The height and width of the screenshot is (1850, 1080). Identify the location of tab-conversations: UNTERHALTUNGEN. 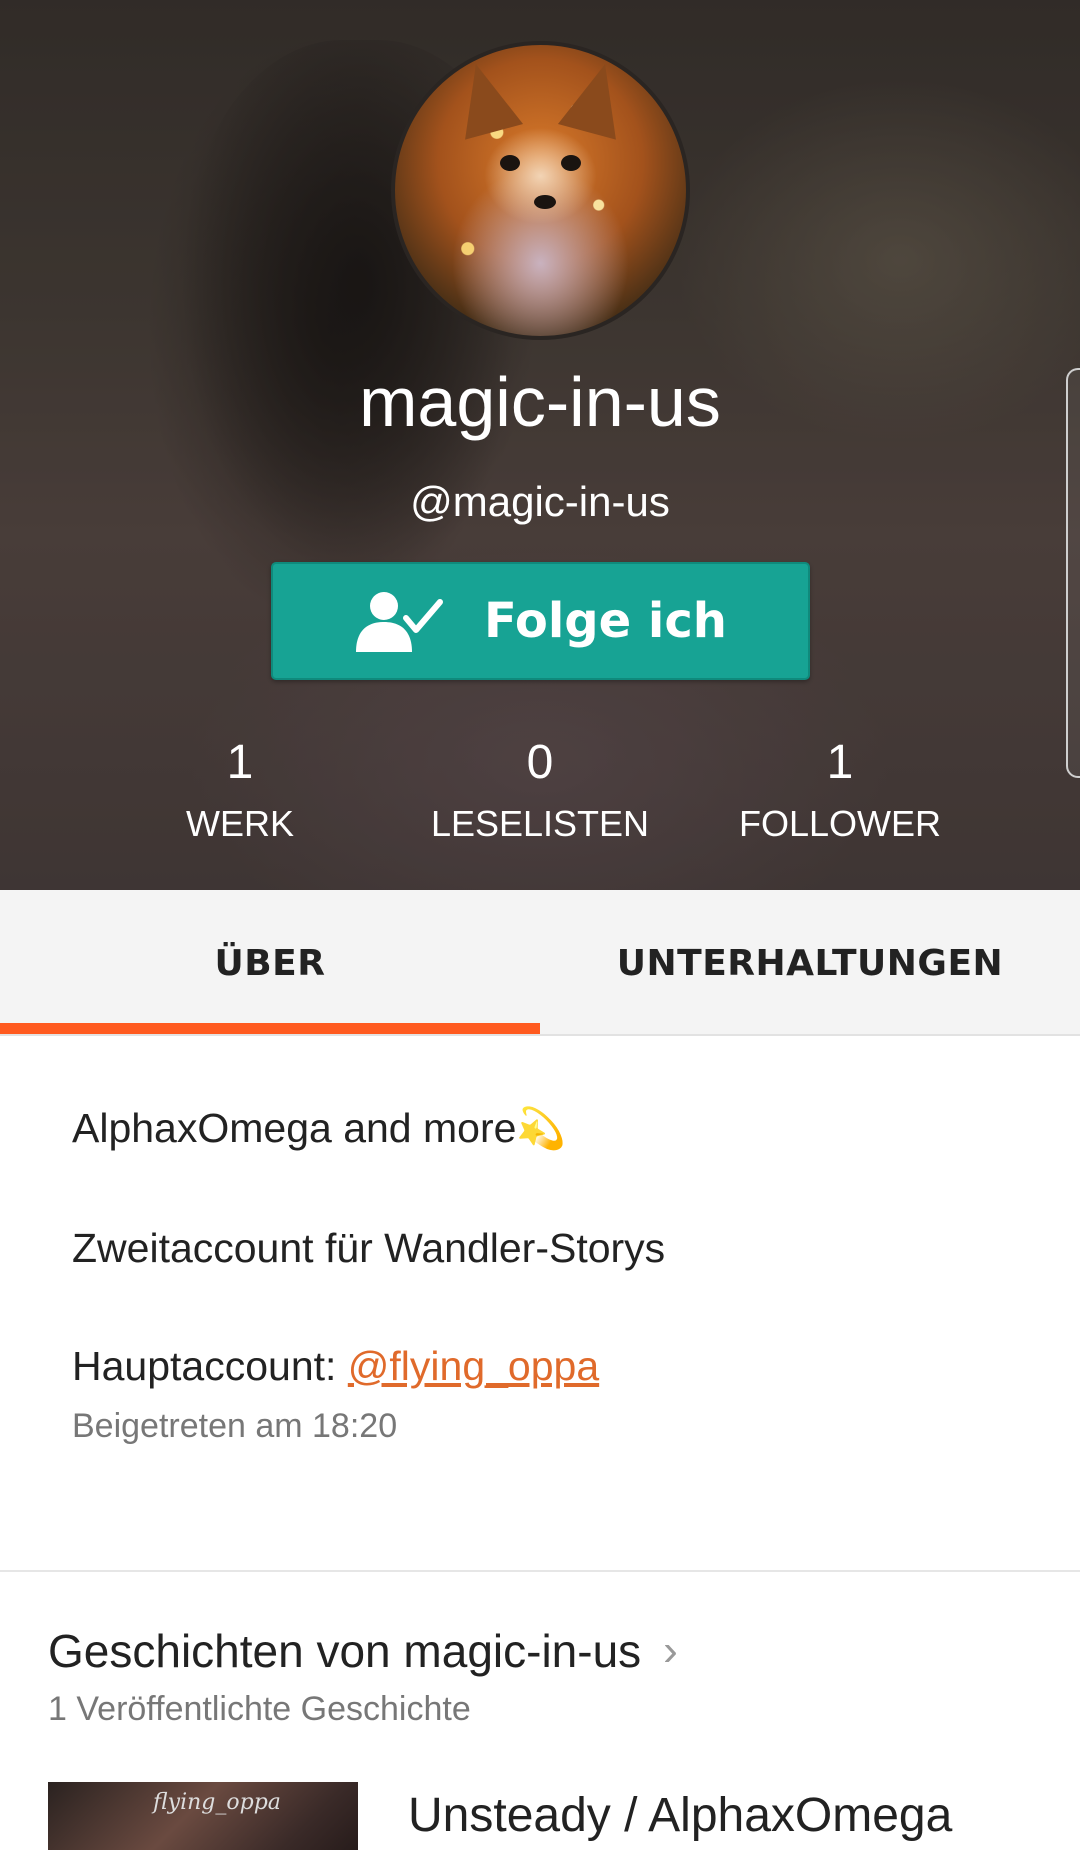
(810, 963).